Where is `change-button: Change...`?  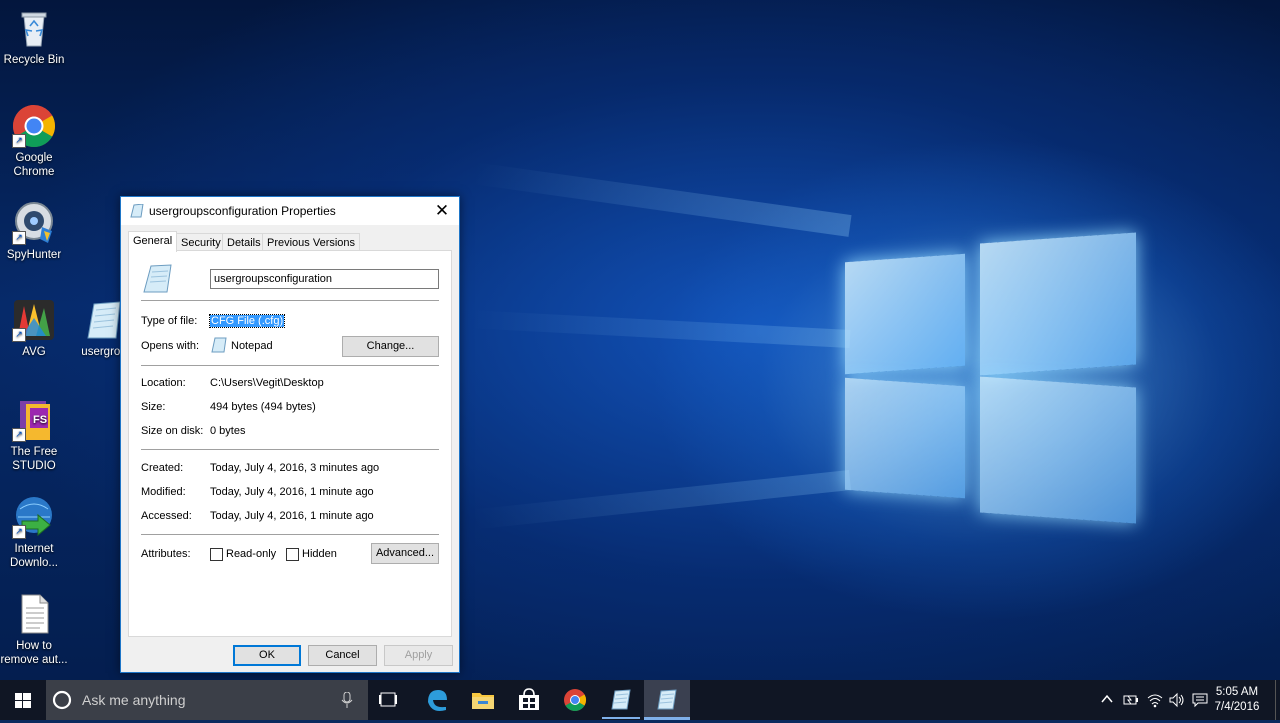 change-button: Change... is located at coordinates (390, 346).